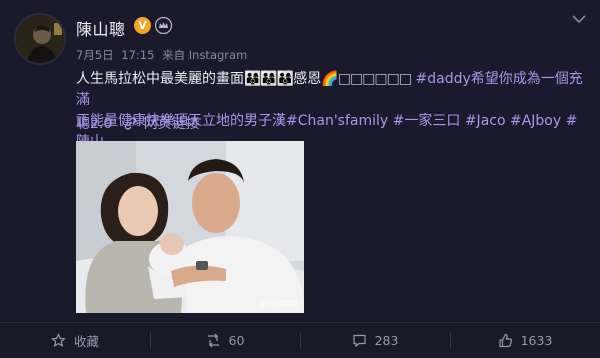  I want to click on star-icon, so click(58, 340).